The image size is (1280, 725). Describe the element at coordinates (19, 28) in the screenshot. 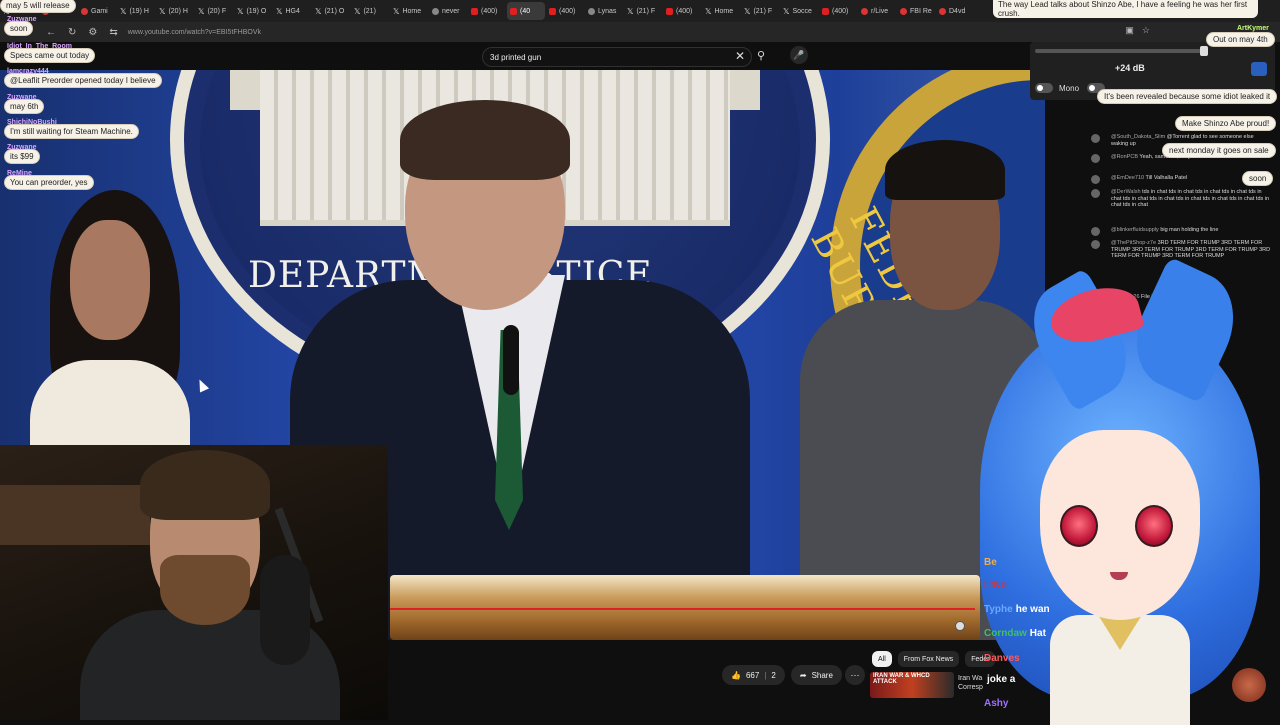

I see `chat-message: soon` at that location.